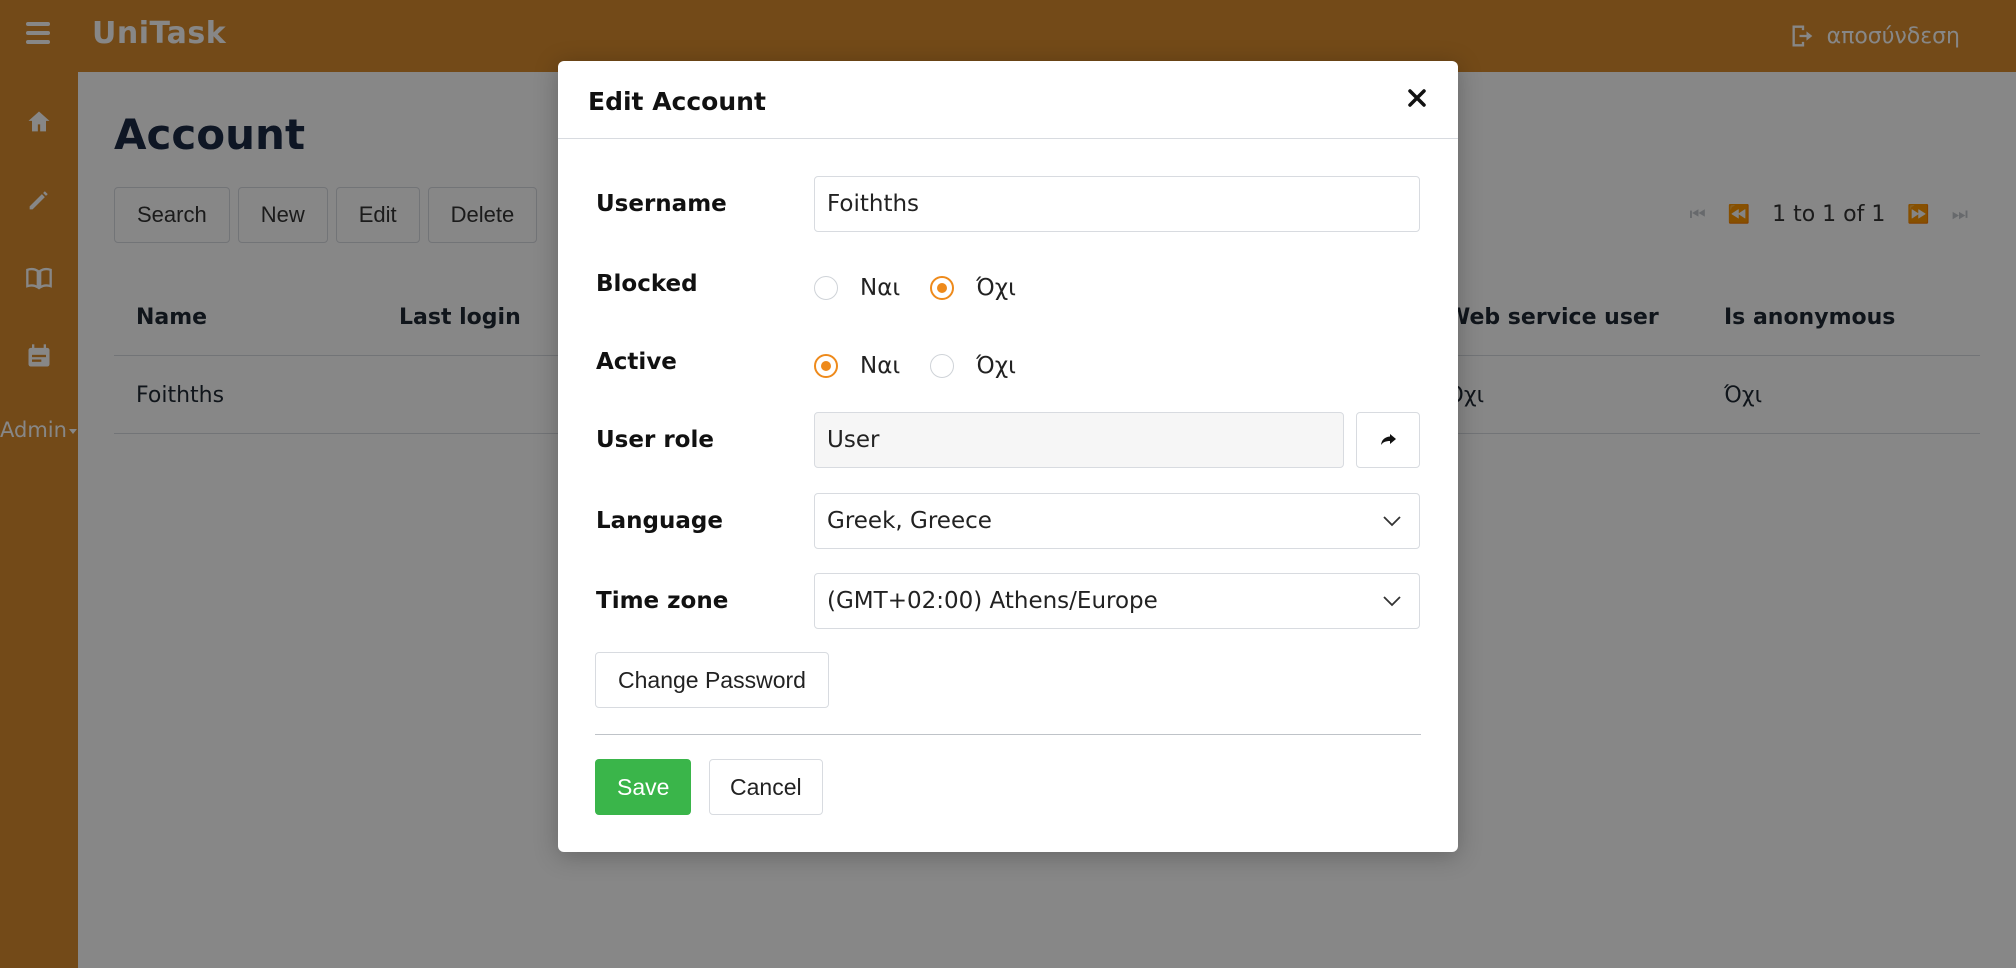 The height and width of the screenshot is (968, 2016). I want to click on cancel-button: Cancel, so click(766, 787).